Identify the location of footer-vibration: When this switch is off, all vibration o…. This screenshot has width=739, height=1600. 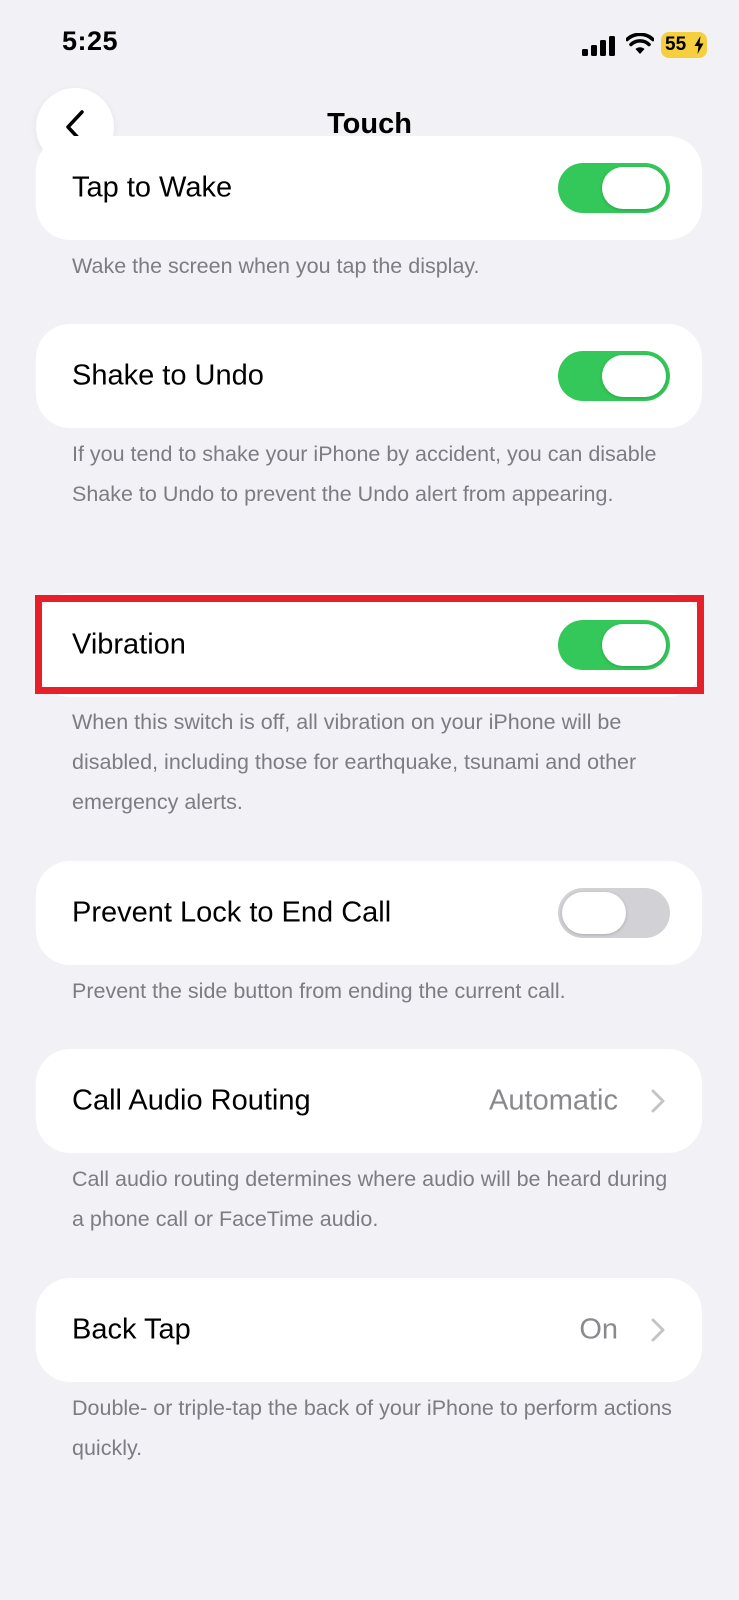
(354, 762).